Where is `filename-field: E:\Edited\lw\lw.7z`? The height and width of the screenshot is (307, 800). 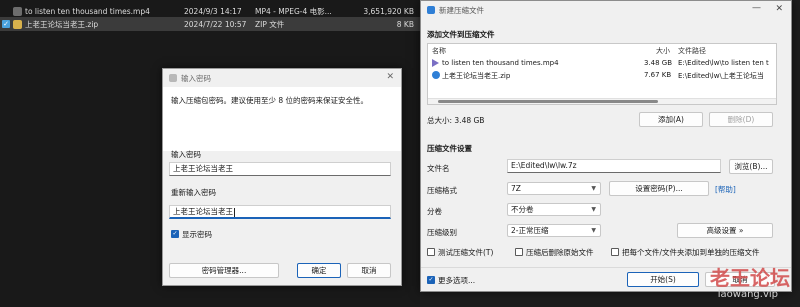 filename-field: E:\Edited\lw\lw.7z is located at coordinates (614, 166).